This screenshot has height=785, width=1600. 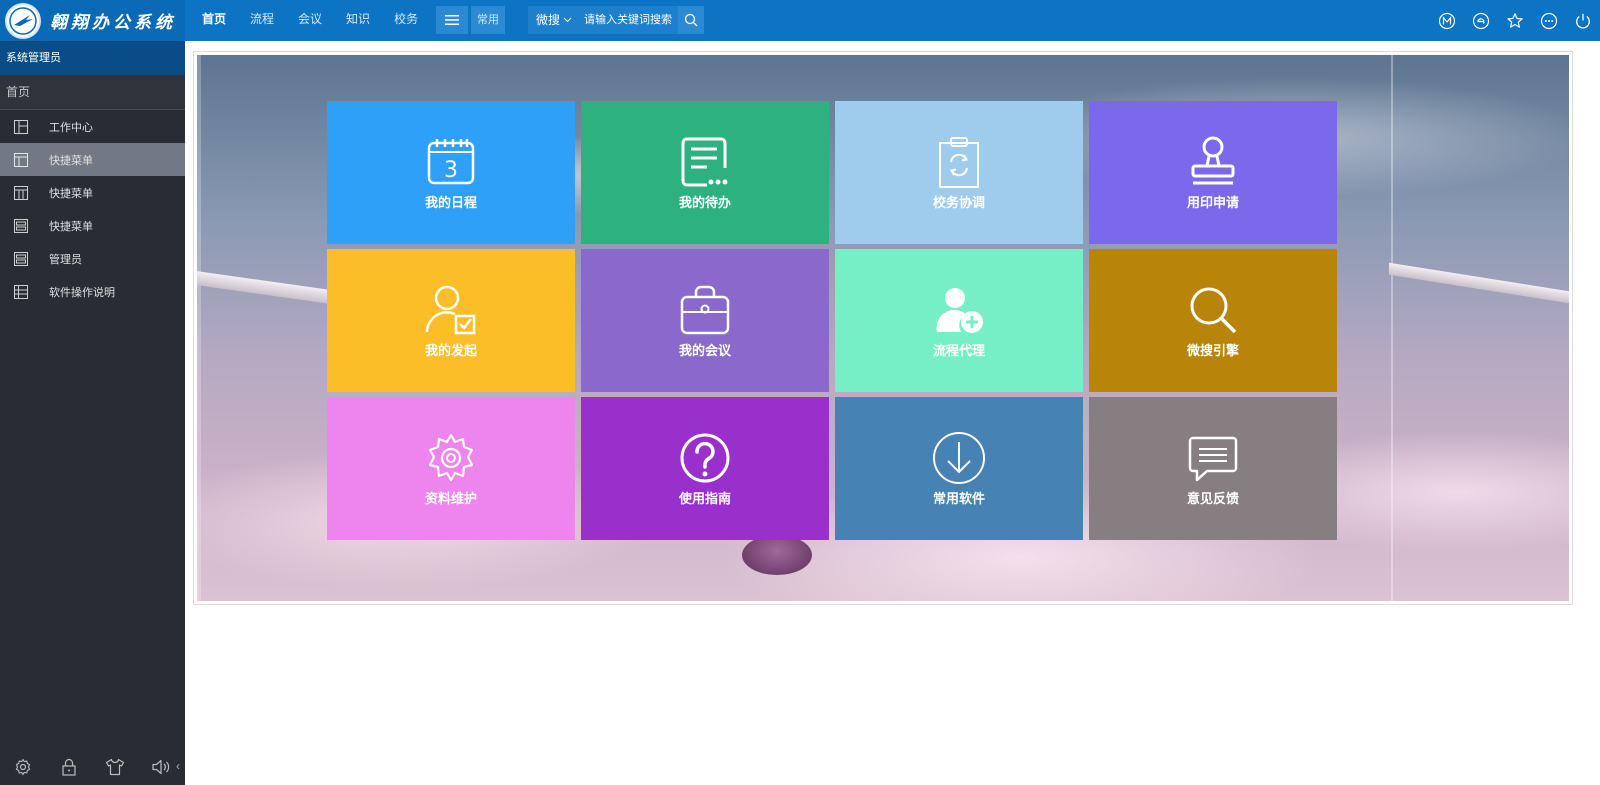 What do you see at coordinates (358, 20) in the screenshot?
I see `nav-knowledge: 知识` at bounding box center [358, 20].